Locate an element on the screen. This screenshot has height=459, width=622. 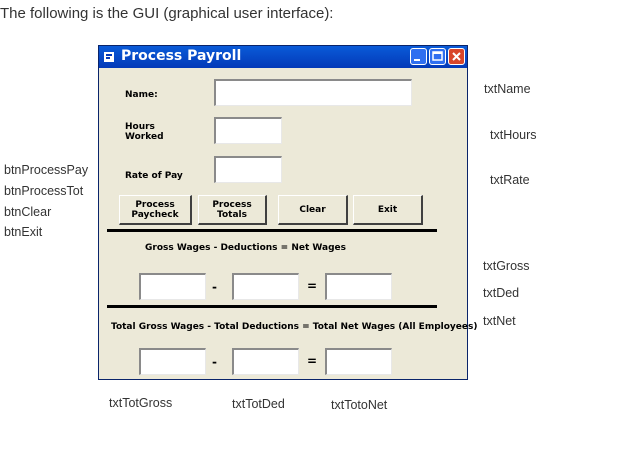
total-gross-input is located at coordinates (172, 361).